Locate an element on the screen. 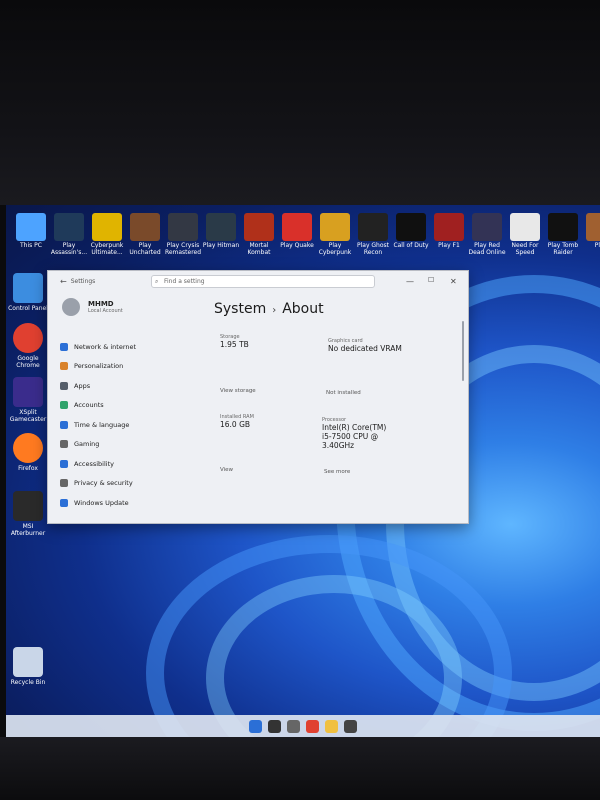  nav-item: Network & internet is located at coordinates (120, 347).